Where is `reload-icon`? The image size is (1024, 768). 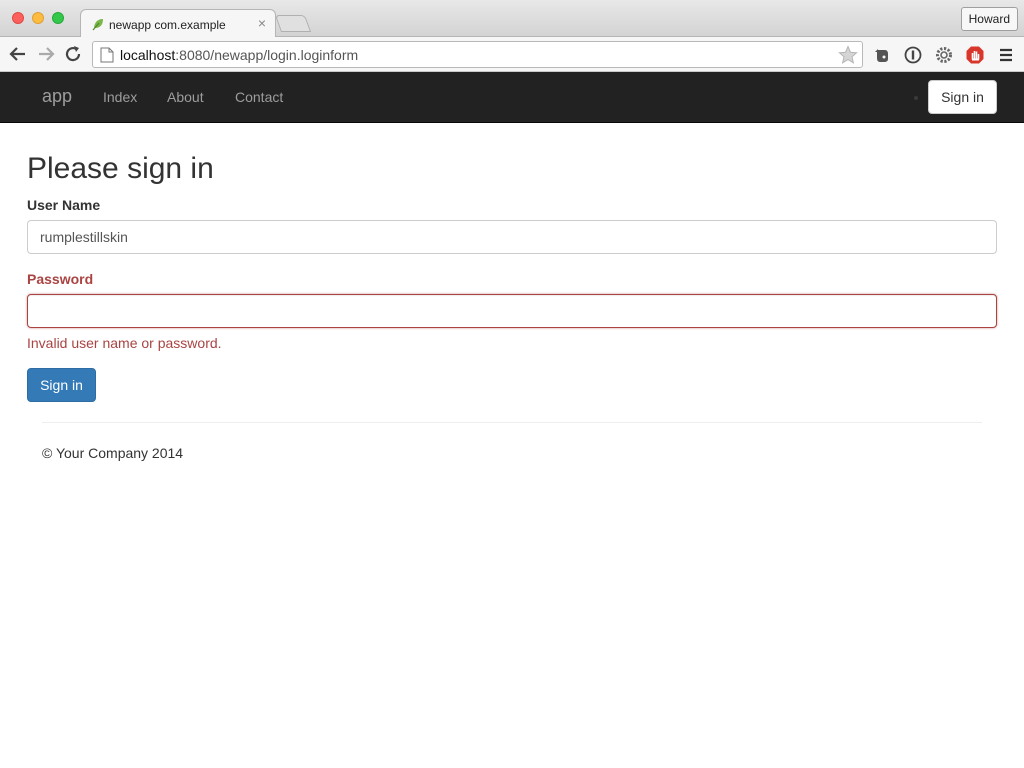
reload-icon is located at coordinates (73, 54).